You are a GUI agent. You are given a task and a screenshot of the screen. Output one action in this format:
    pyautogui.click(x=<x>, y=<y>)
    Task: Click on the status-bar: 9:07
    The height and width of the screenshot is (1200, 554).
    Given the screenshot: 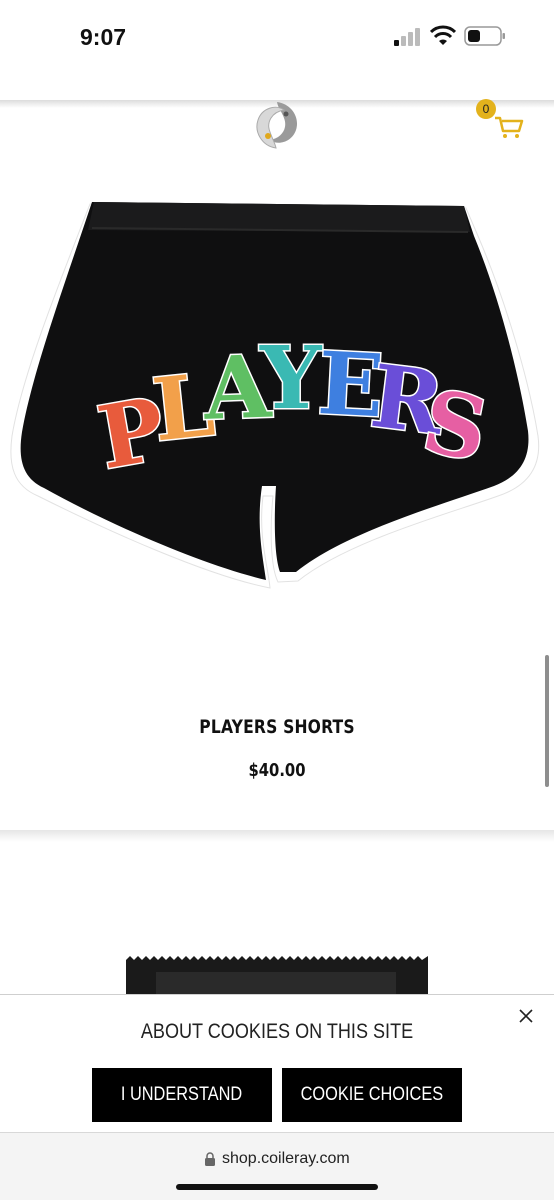 What is the action you would take?
    pyautogui.click(x=277, y=40)
    